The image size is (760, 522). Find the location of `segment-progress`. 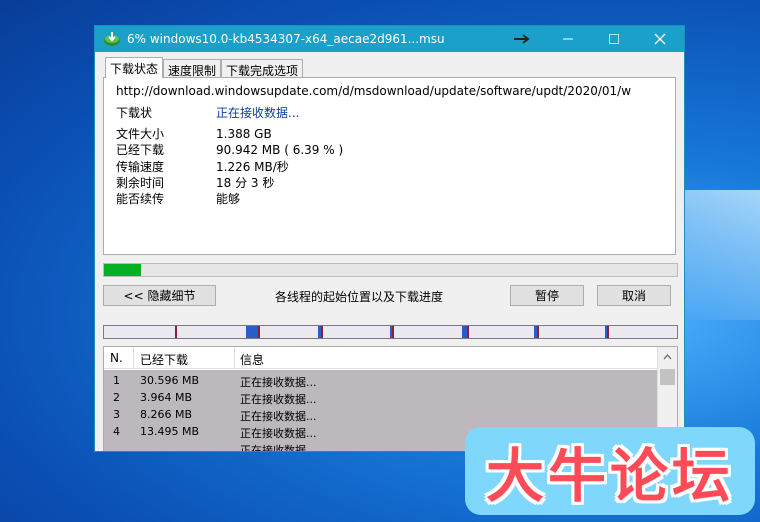

segment-progress is located at coordinates (252, 332).